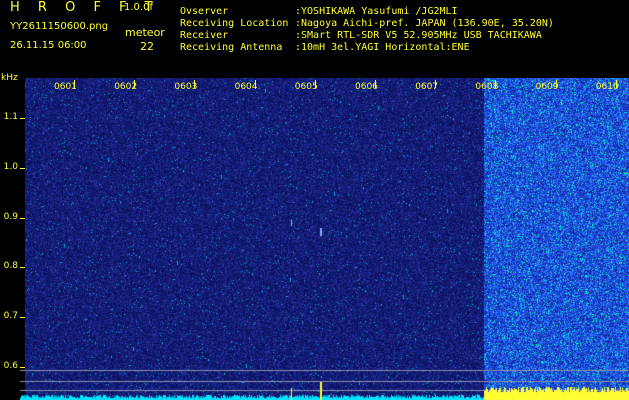 This screenshot has width=629, height=400. I want to click on datetime-label: 26.11.15 06:00, so click(48, 45).